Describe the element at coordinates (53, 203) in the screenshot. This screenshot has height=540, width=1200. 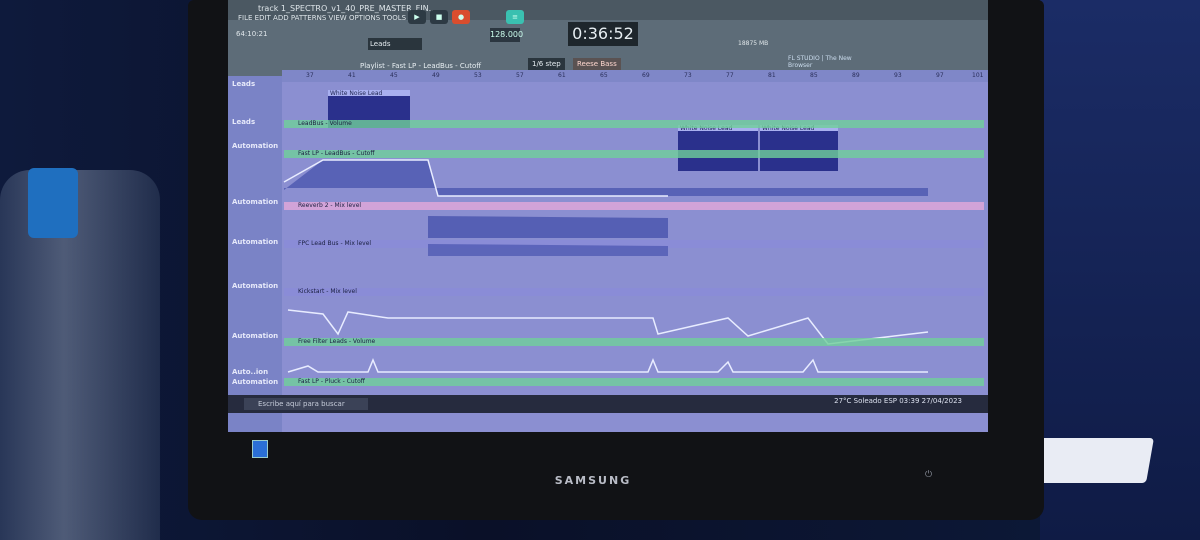
I see `bottle-cap` at that location.